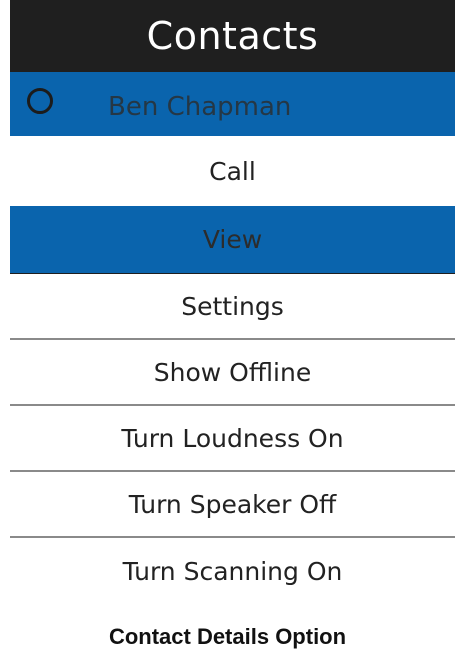  I want to click on contact-name: Ben Chapman, so click(200, 107).